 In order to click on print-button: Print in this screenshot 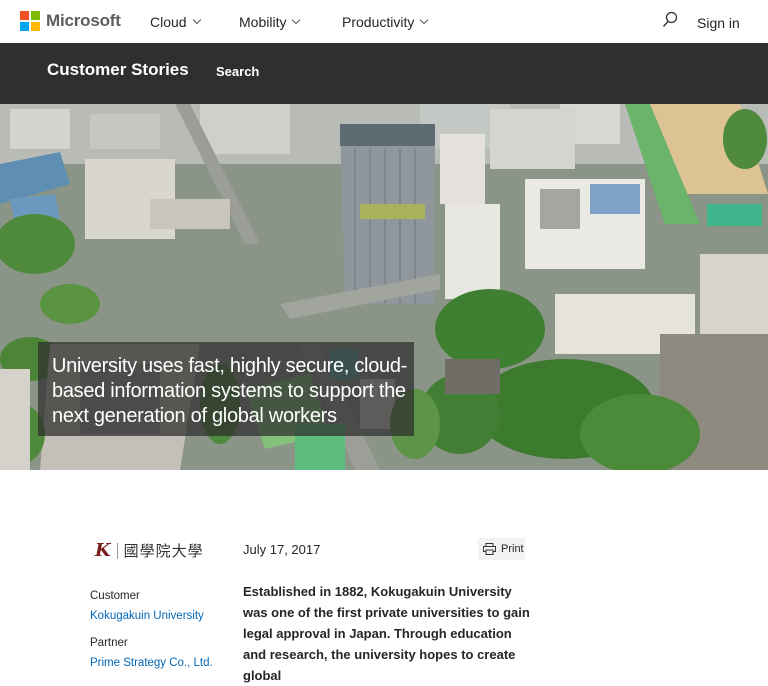, I will do `click(501, 549)`.